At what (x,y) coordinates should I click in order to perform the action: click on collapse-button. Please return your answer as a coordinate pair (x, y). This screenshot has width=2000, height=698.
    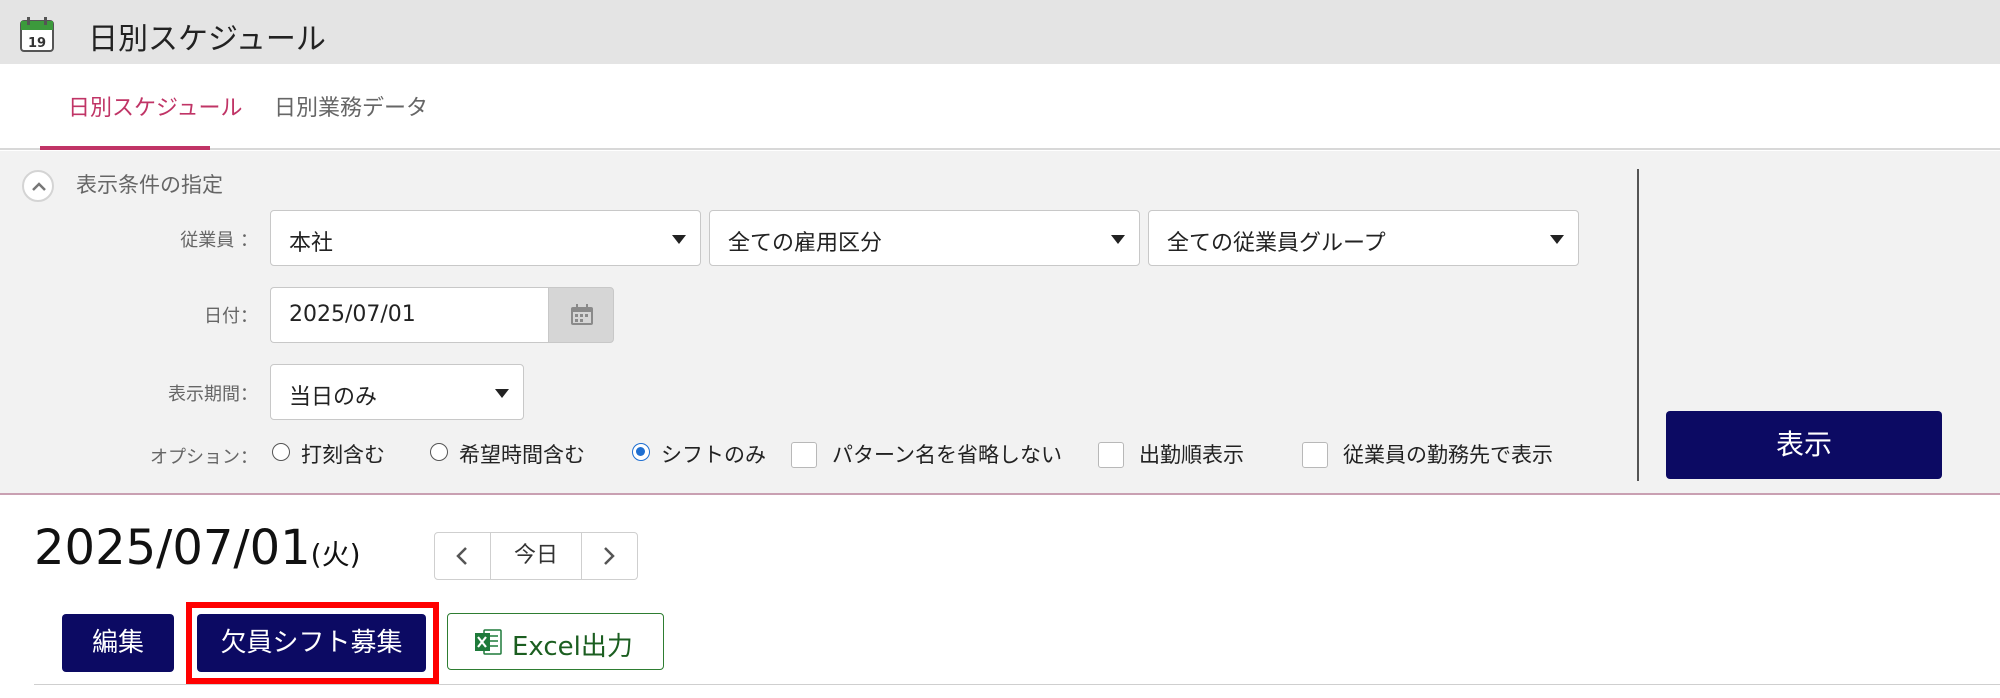
    Looking at the image, I should click on (38, 186).